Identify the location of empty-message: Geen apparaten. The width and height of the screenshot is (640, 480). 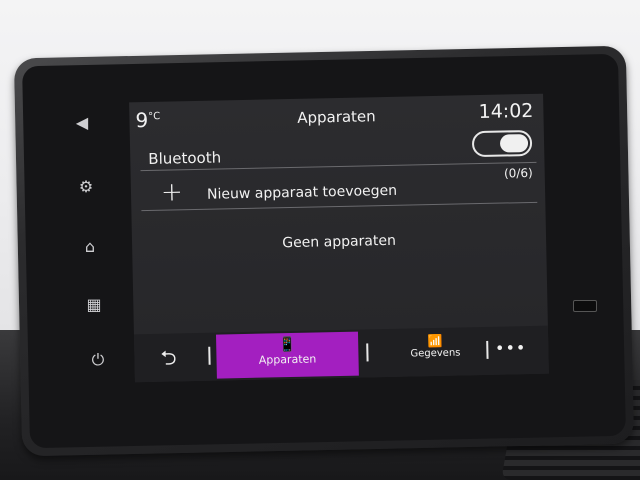
(339, 242).